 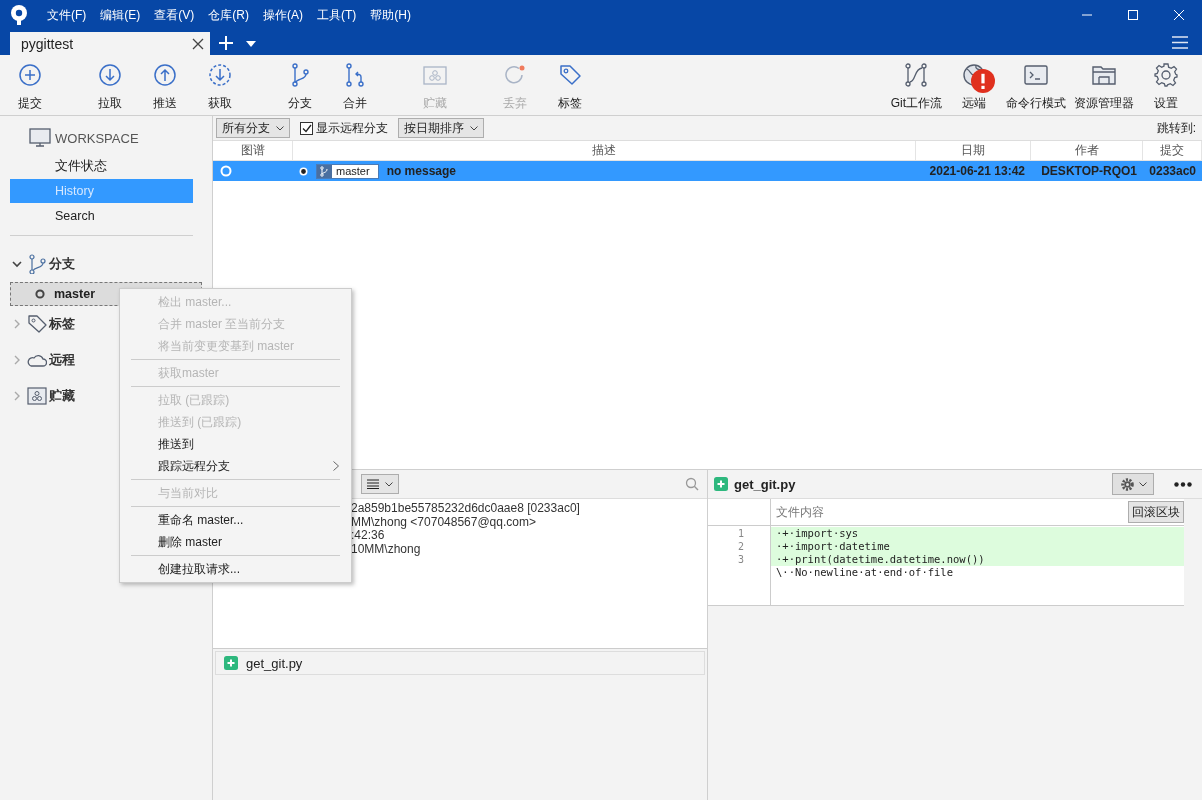 I want to click on commit-detail: MM\zhong <707048567@qq.com>, so click(x=443, y=522).